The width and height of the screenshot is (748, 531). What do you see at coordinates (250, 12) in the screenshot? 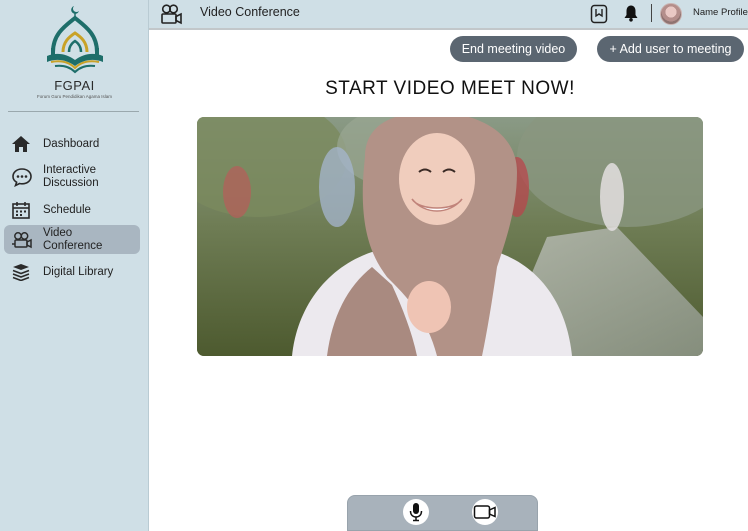
I see `page-title: Video Conference` at bounding box center [250, 12].